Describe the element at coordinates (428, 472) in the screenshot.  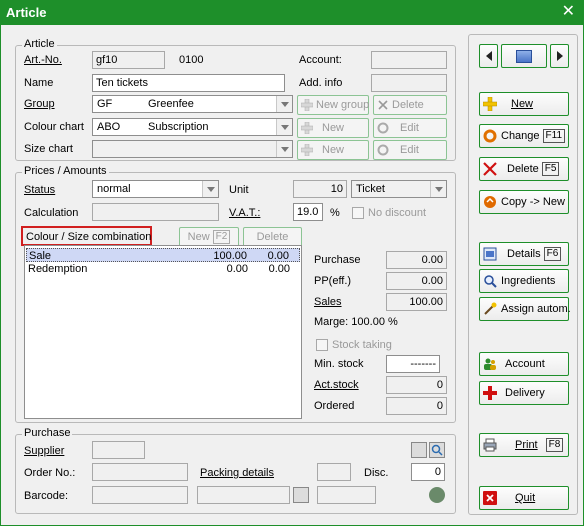
I see `disc-field: 0` at that location.